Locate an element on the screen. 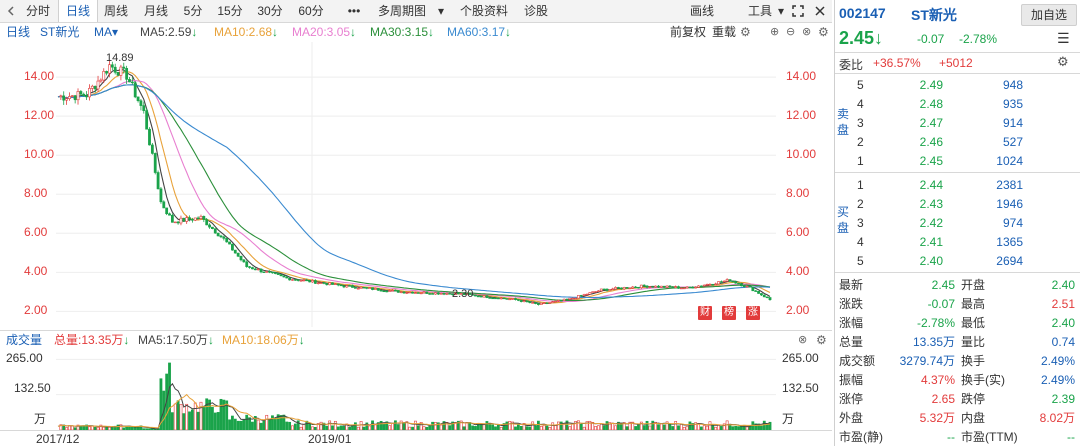  ask-volume: 1024 is located at coordinates (1009, 161).